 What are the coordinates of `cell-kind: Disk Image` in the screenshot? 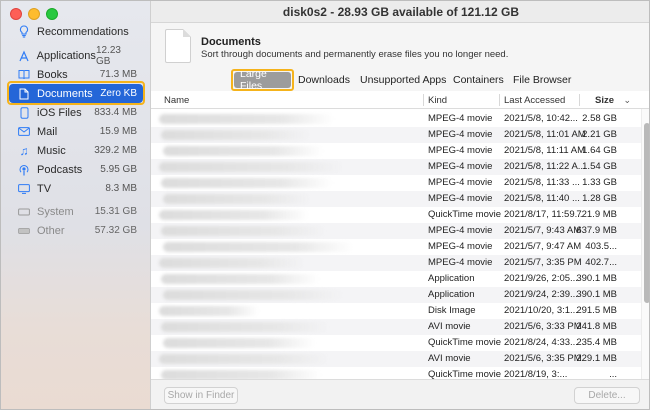 It's located at (452, 310).